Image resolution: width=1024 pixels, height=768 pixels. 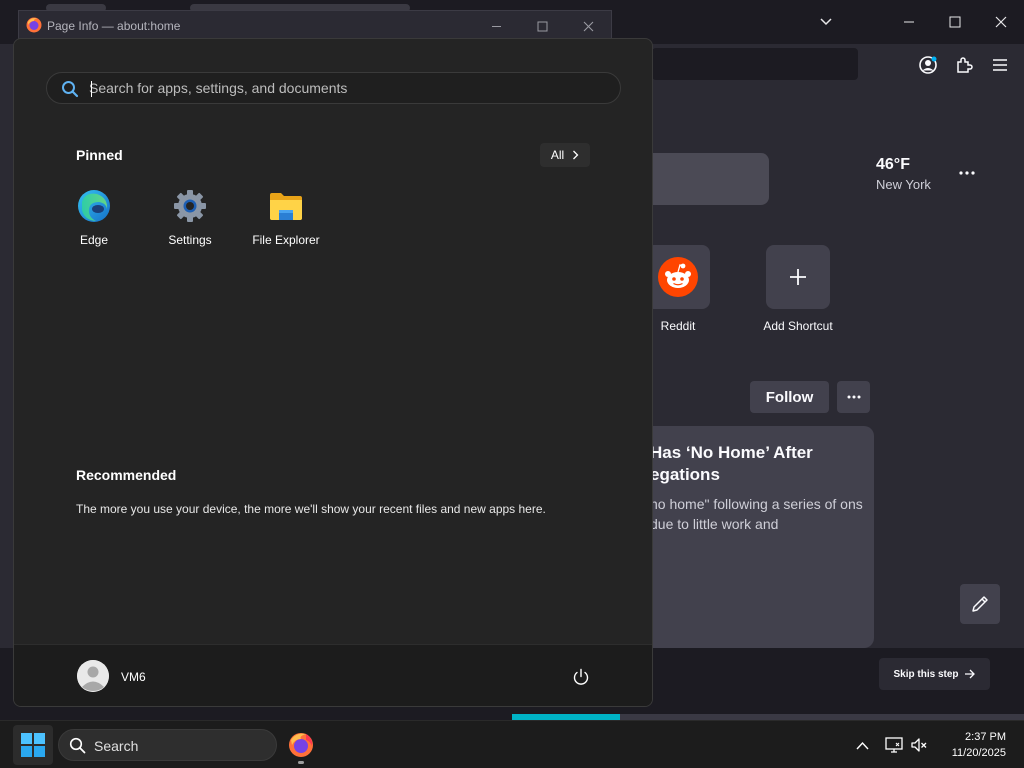 What do you see at coordinates (286, 206) in the screenshot?
I see `folder-icon` at bounding box center [286, 206].